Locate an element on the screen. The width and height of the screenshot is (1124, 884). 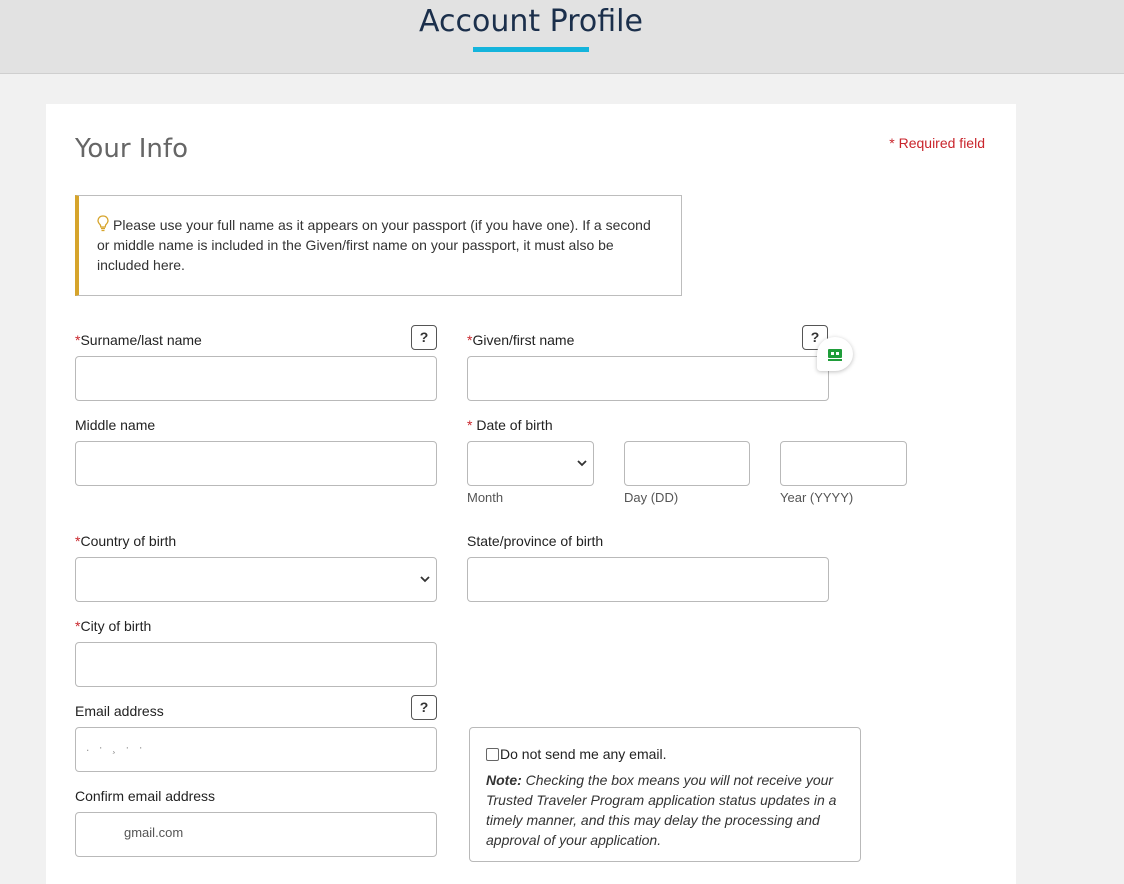
dob-day-label: Day (DD) is located at coordinates (651, 497).